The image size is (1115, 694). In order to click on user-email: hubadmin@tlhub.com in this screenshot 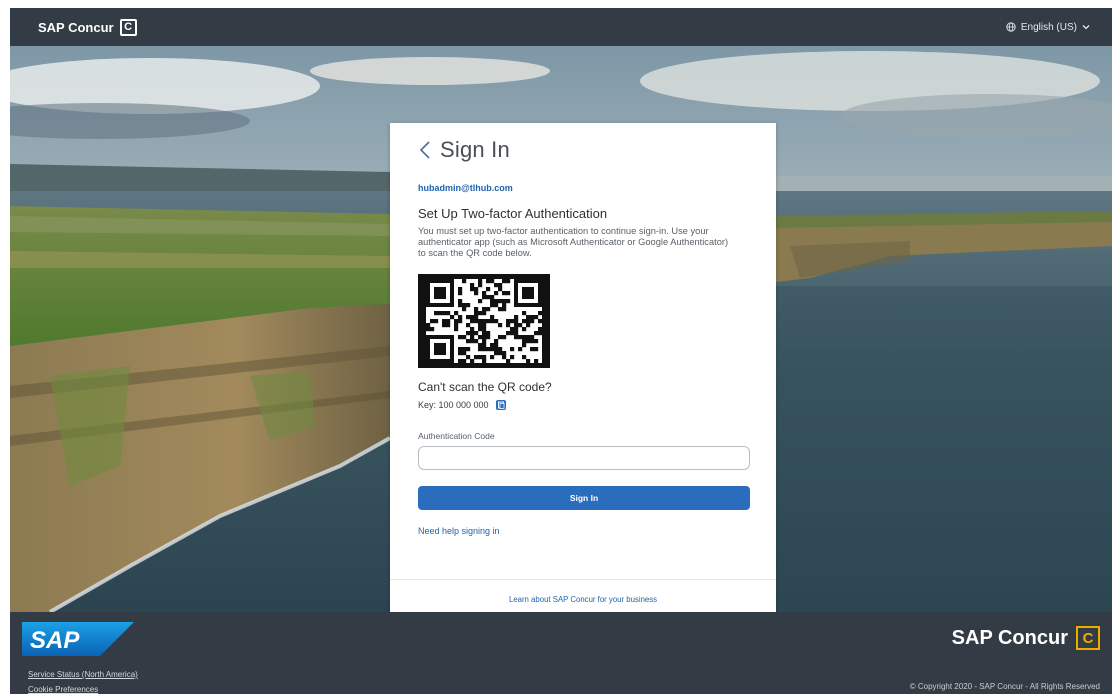, I will do `click(465, 188)`.